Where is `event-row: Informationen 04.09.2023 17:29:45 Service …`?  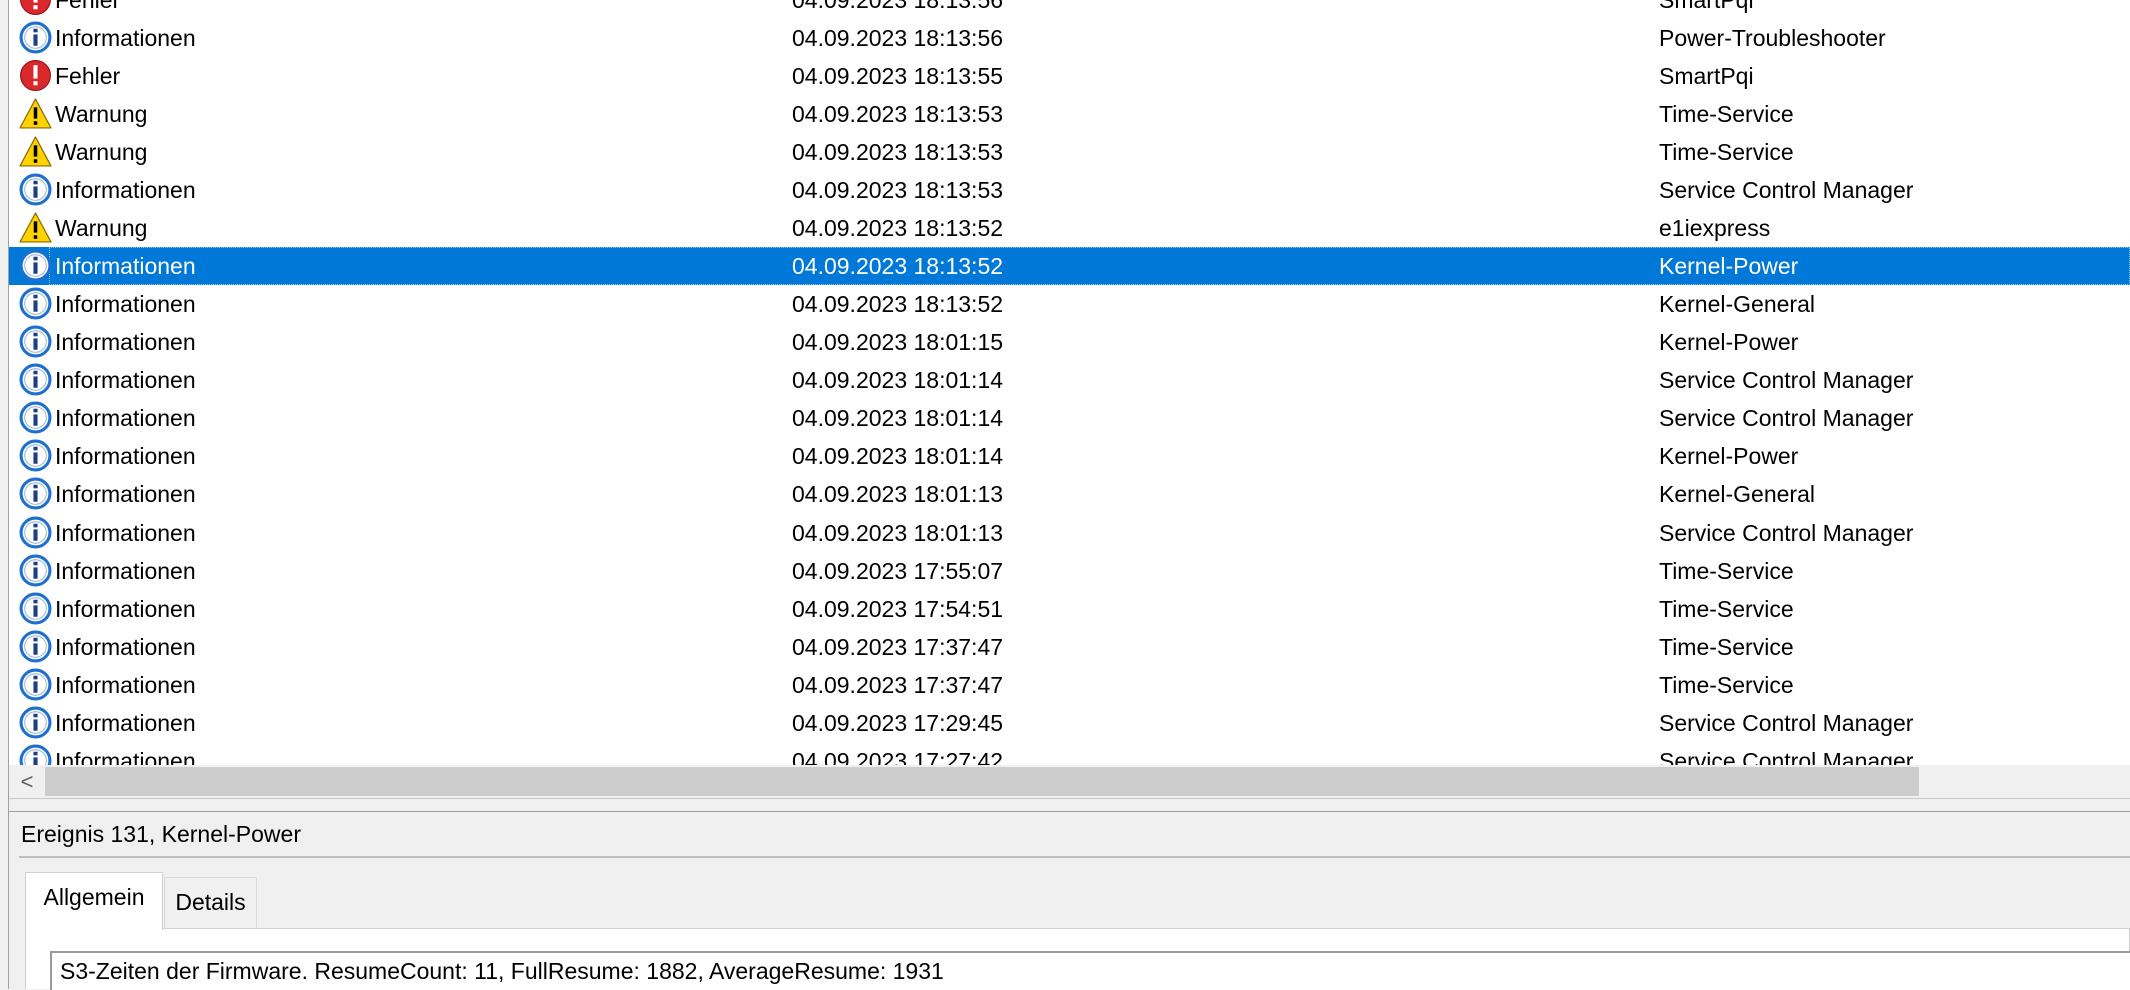 event-row: Informationen 04.09.2023 17:29:45 Service … is located at coordinates (1069, 723).